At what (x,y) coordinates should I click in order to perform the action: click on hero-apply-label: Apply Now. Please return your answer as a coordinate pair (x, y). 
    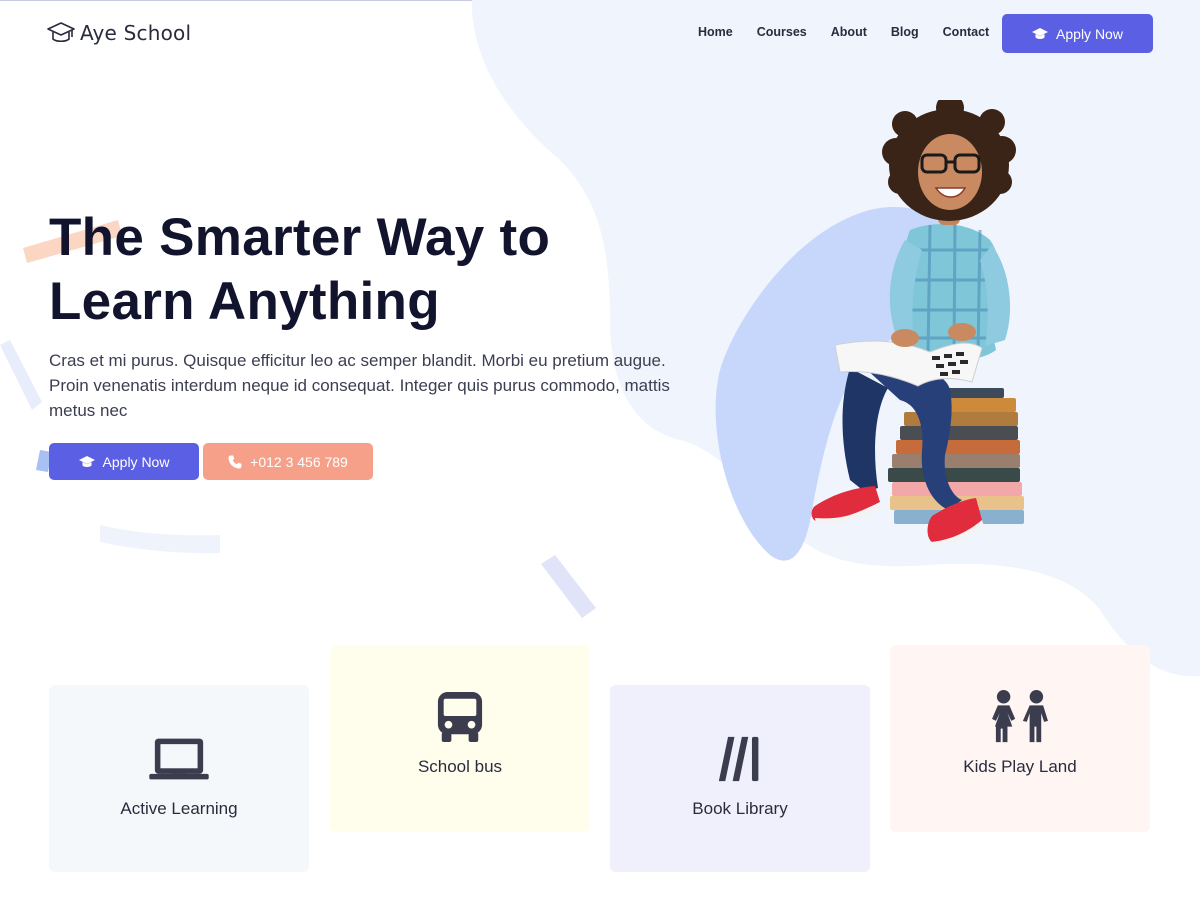
    Looking at the image, I should click on (136, 461).